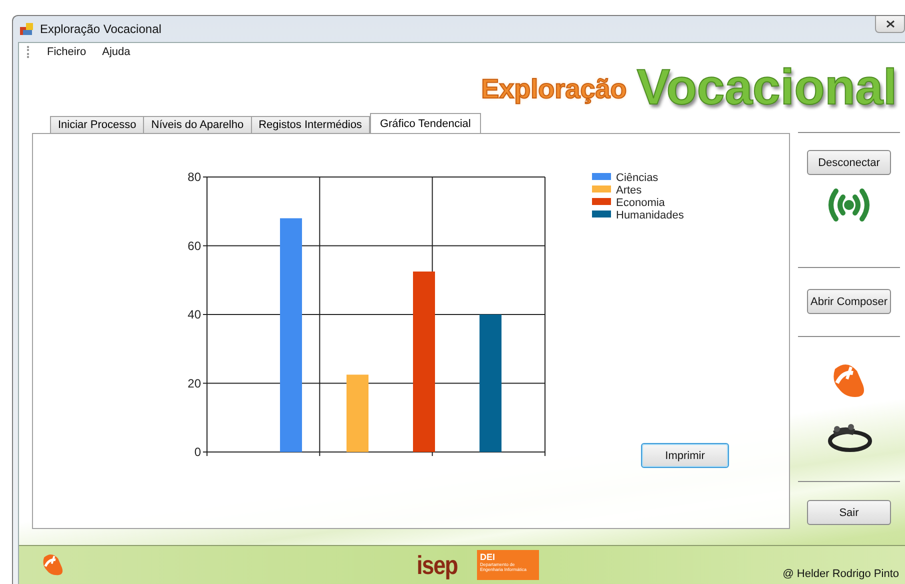 The image size is (905, 584). I want to click on legend-label: Humanidades, so click(650, 216).